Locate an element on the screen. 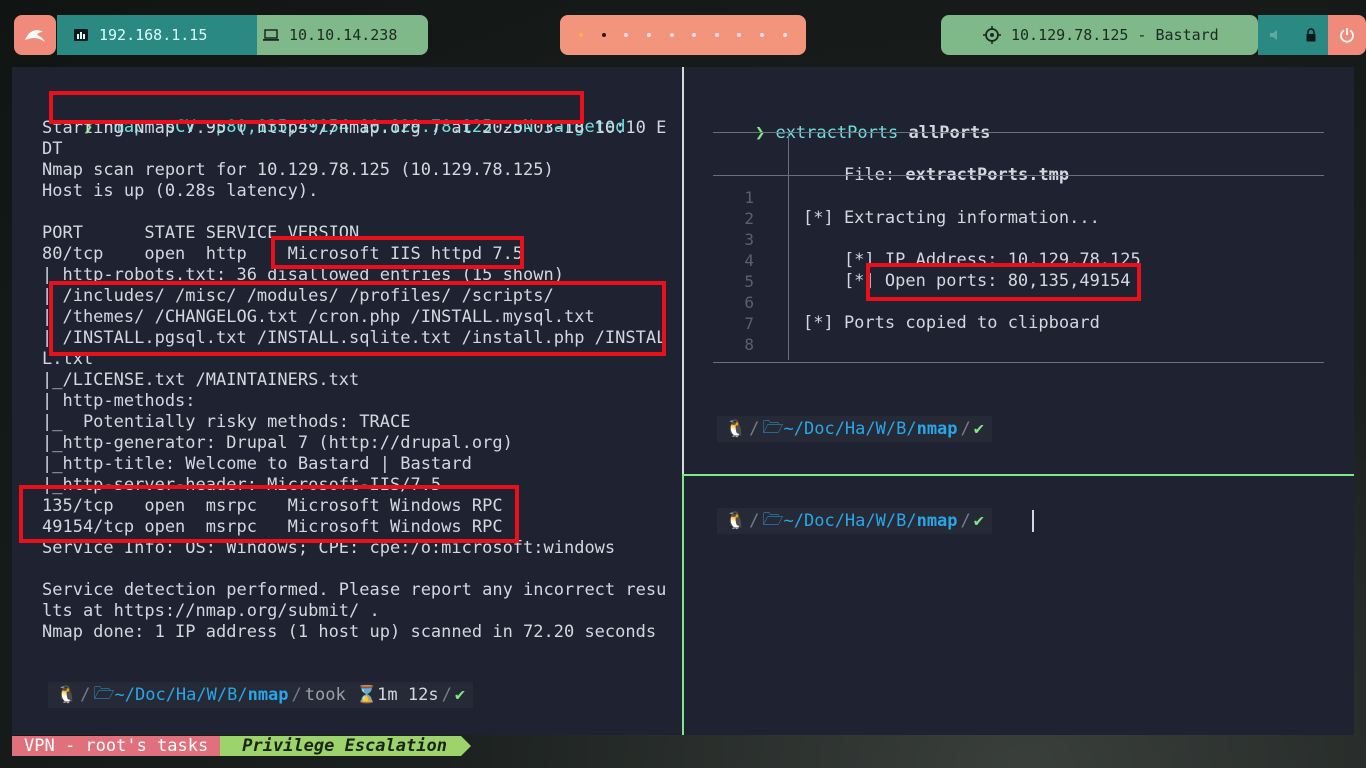  highlight-box-msrpc-ports is located at coordinates (269, 514).